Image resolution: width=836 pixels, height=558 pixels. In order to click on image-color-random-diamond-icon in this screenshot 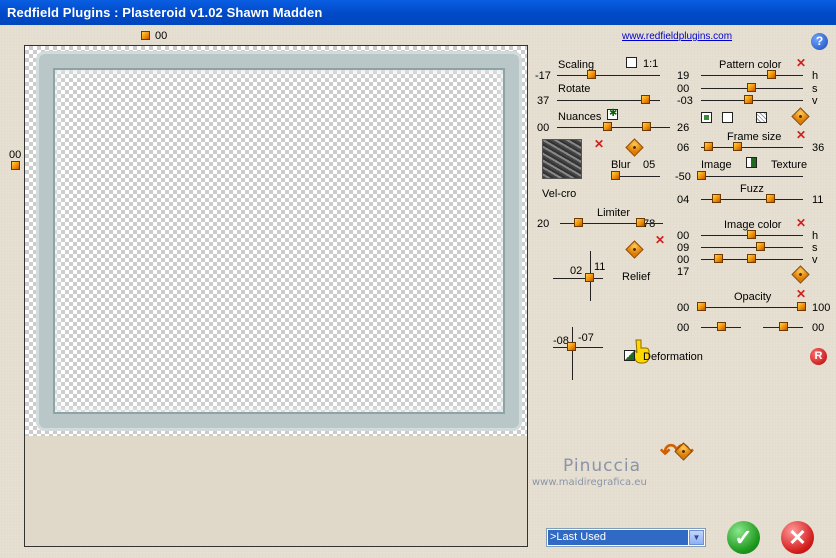, I will do `click(800, 274)`.